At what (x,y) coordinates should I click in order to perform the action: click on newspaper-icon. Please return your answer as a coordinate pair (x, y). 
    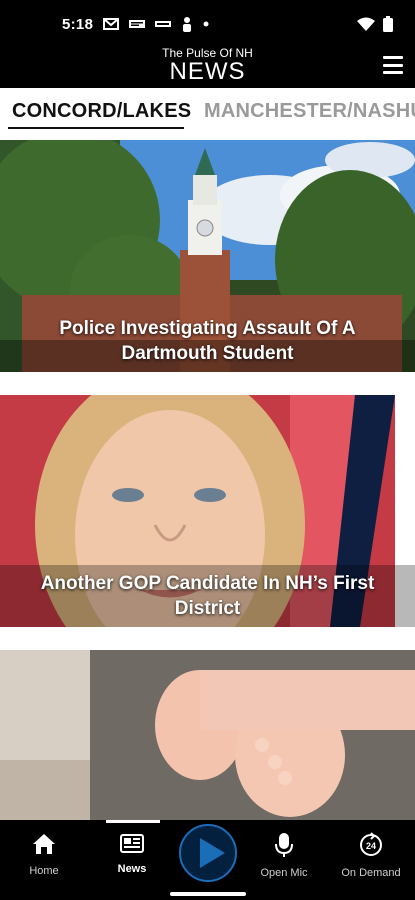
    Looking at the image, I should click on (132, 843).